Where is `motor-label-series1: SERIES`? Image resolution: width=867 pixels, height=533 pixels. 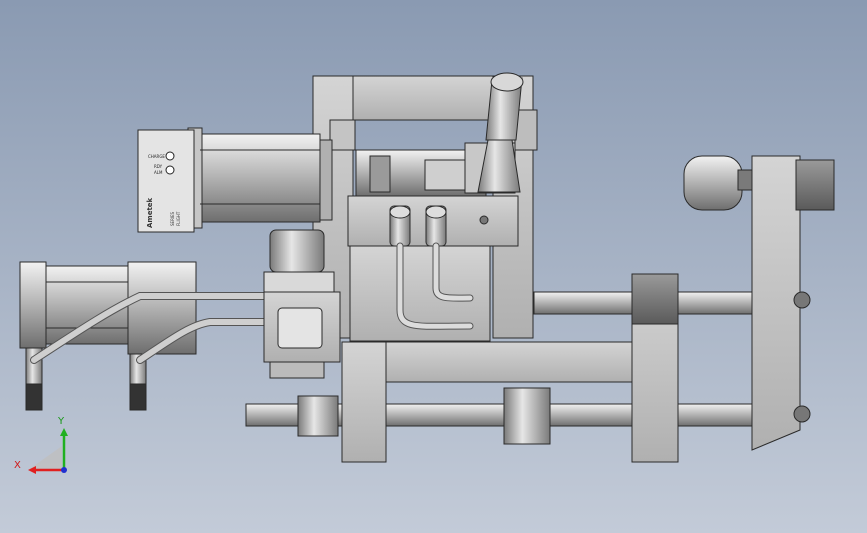 motor-label-series1: SERIES is located at coordinates (172, 218).